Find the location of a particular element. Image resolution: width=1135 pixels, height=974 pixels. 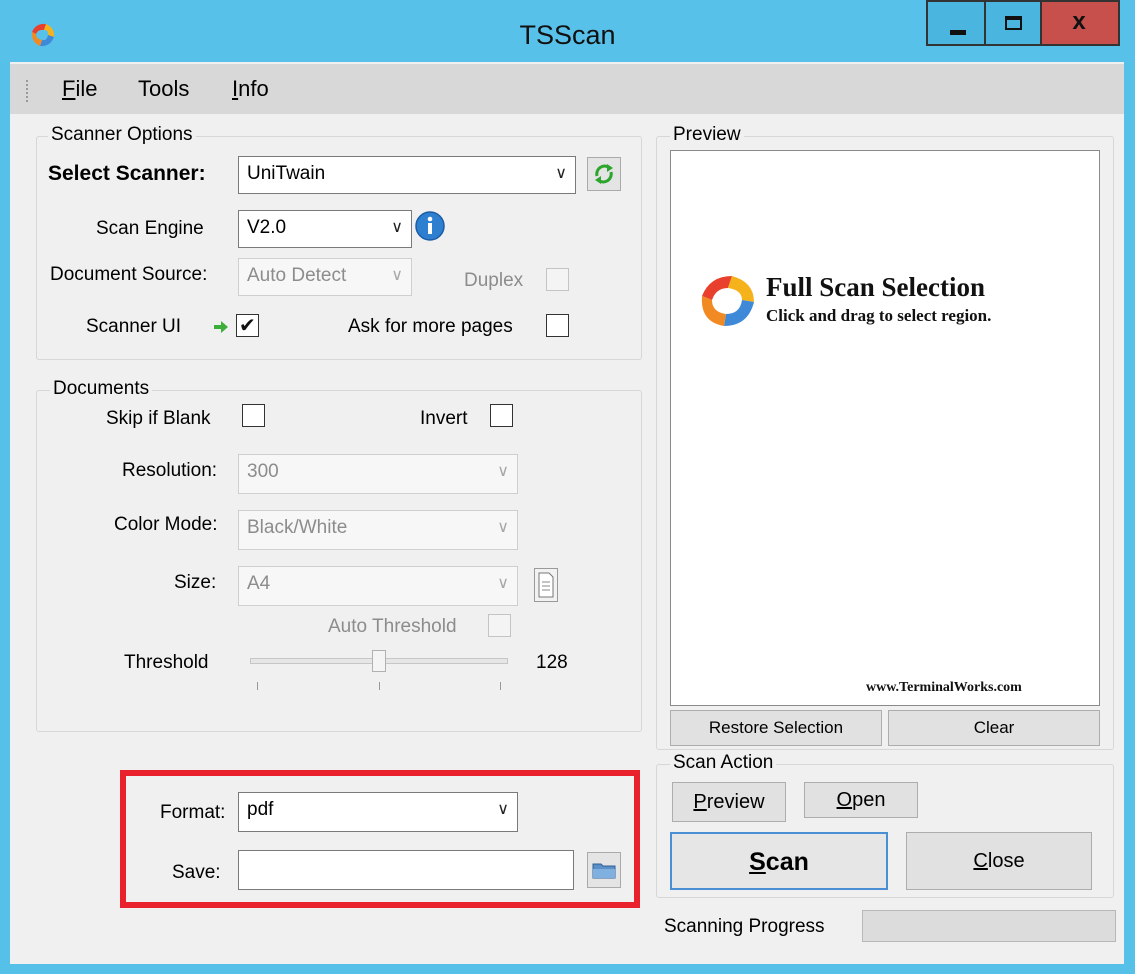

maximize-button is located at coordinates (1014, 23).